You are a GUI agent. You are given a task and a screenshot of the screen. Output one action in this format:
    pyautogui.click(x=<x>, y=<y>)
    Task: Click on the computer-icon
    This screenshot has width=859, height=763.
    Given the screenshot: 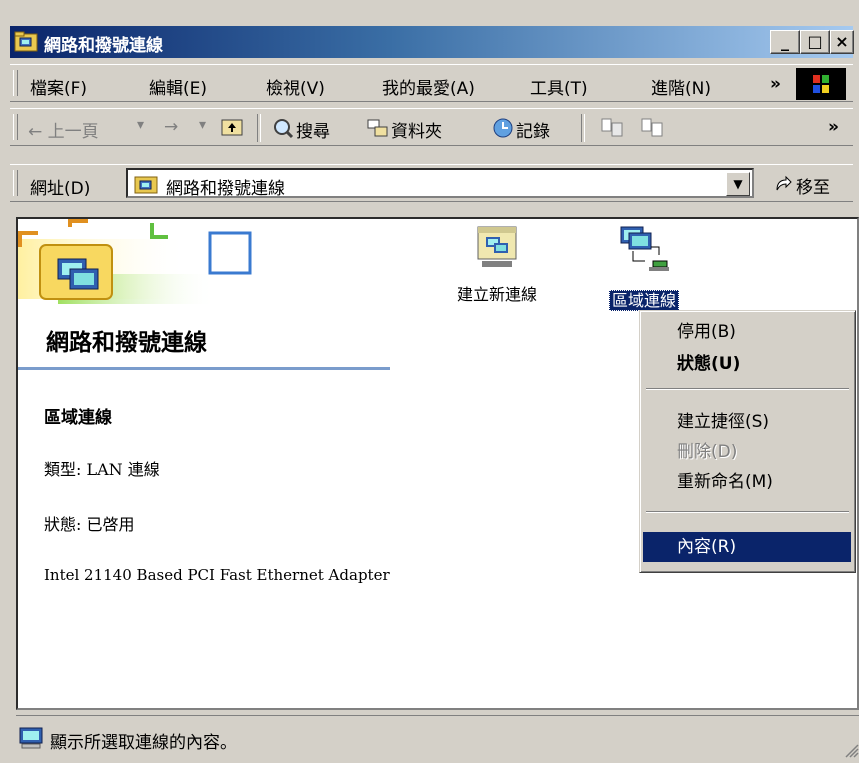 What is the action you would take?
    pyautogui.click(x=31, y=738)
    